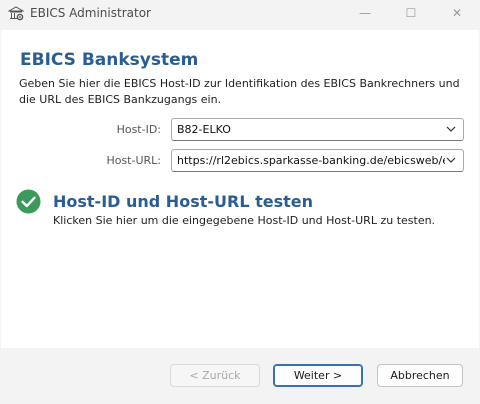  What do you see at coordinates (204, 129) in the screenshot?
I see `host-id-value: B82-ELKO` at bounding box center [204, 129].